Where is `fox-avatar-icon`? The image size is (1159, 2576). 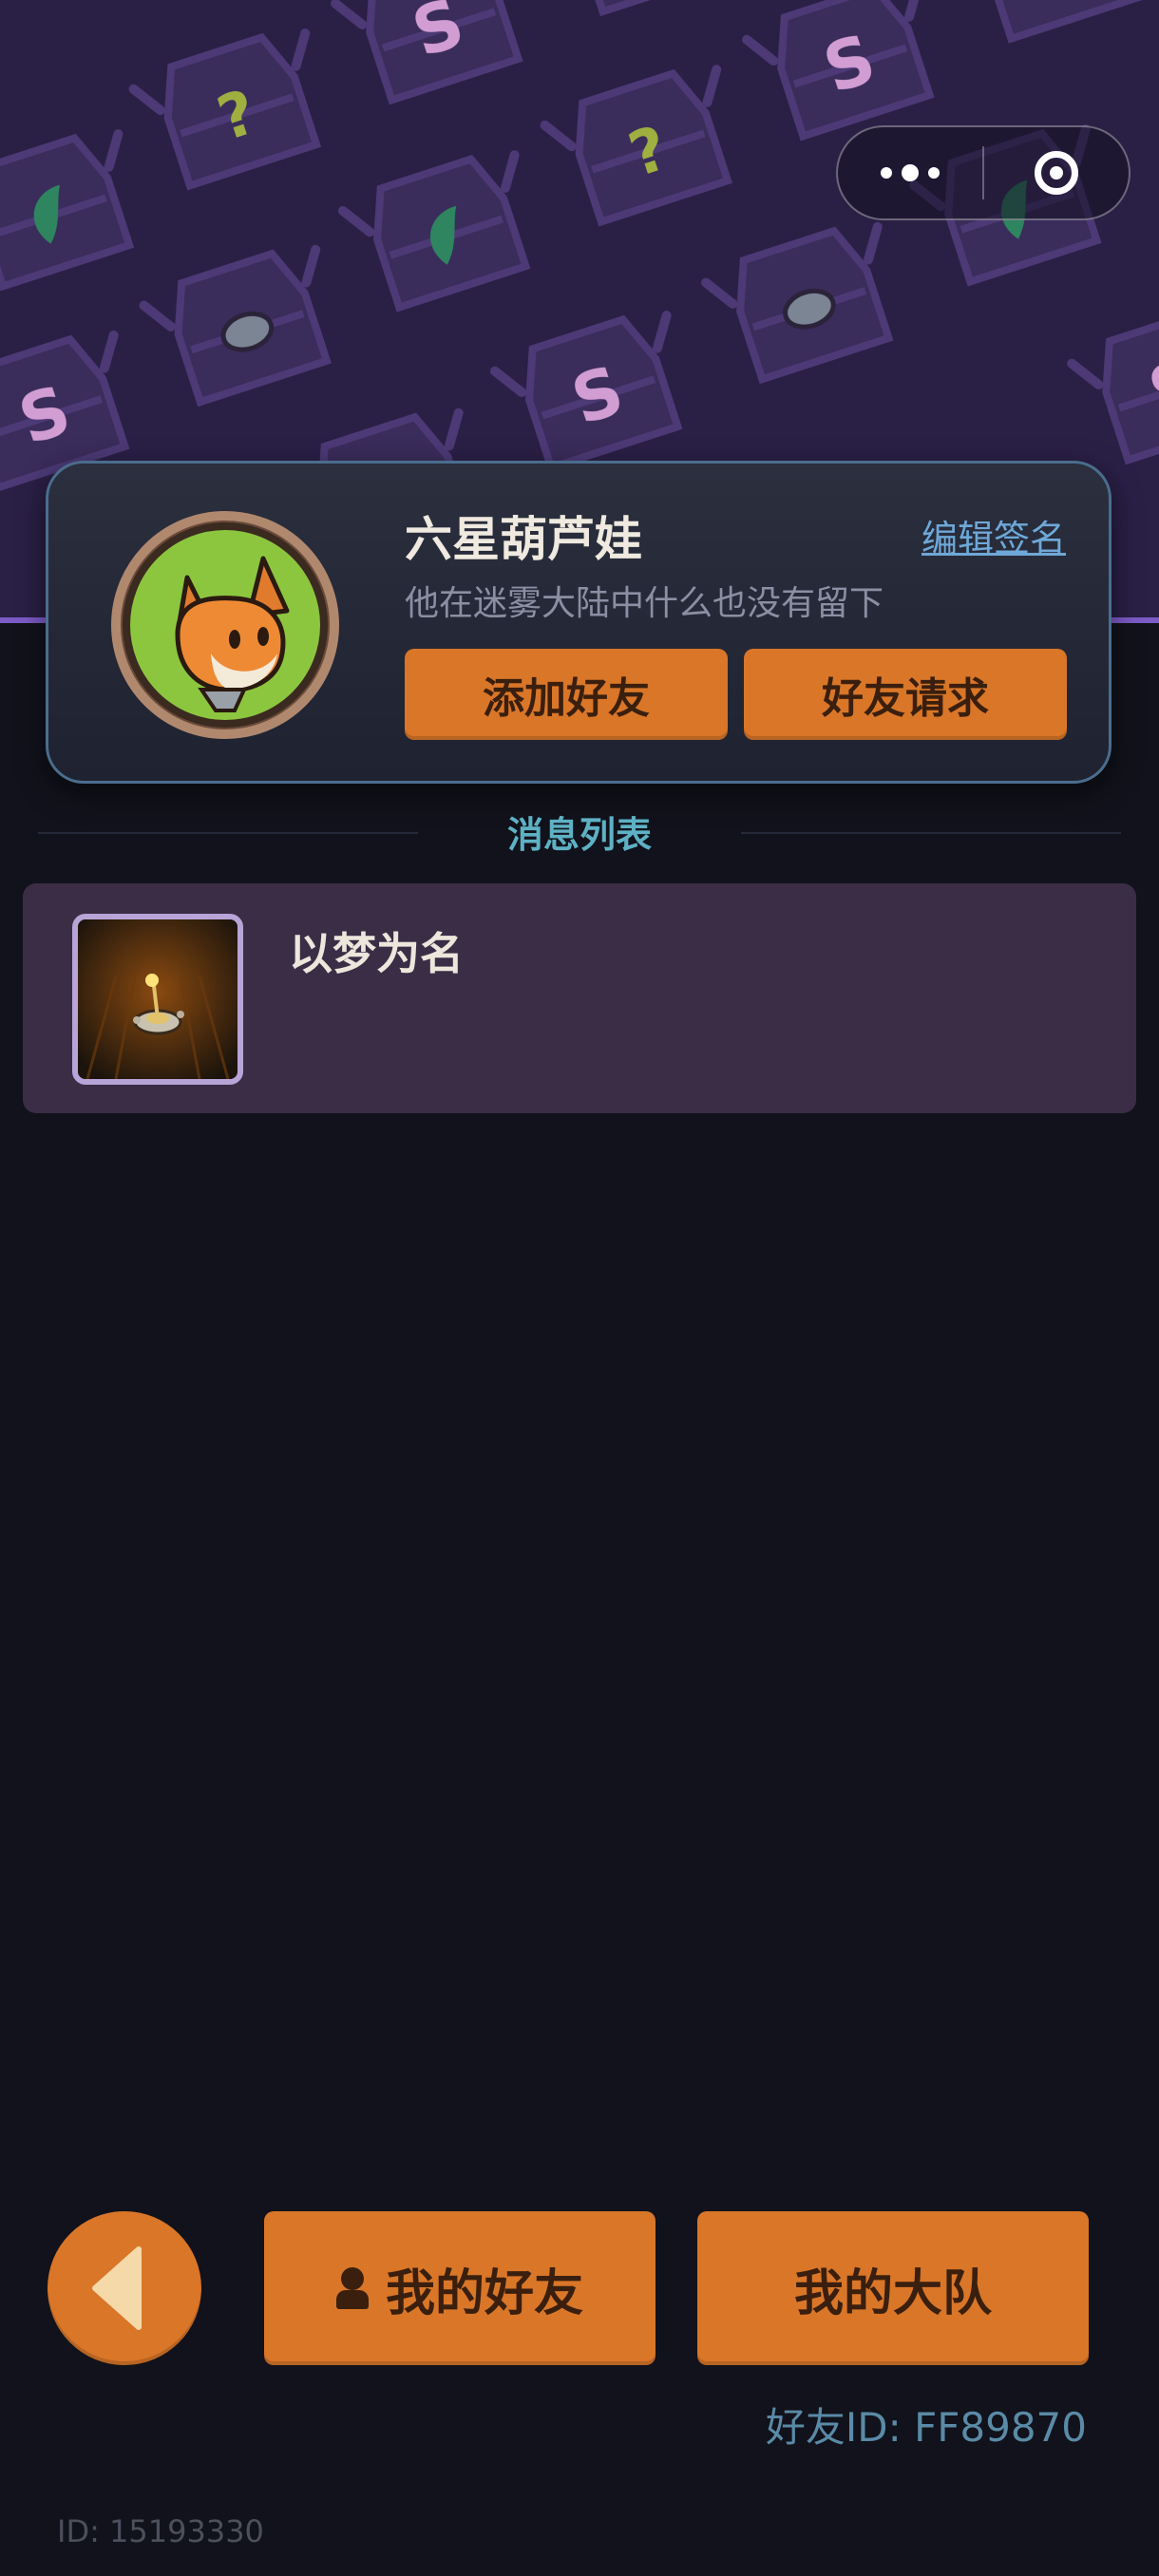
fox-avatar-icon is located at coordinates (225, 625).